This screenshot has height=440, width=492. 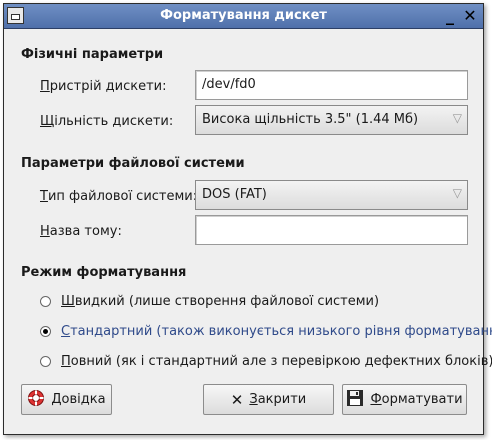 I want to click on close-button-label: Закрити, so click(x=278, y=399).